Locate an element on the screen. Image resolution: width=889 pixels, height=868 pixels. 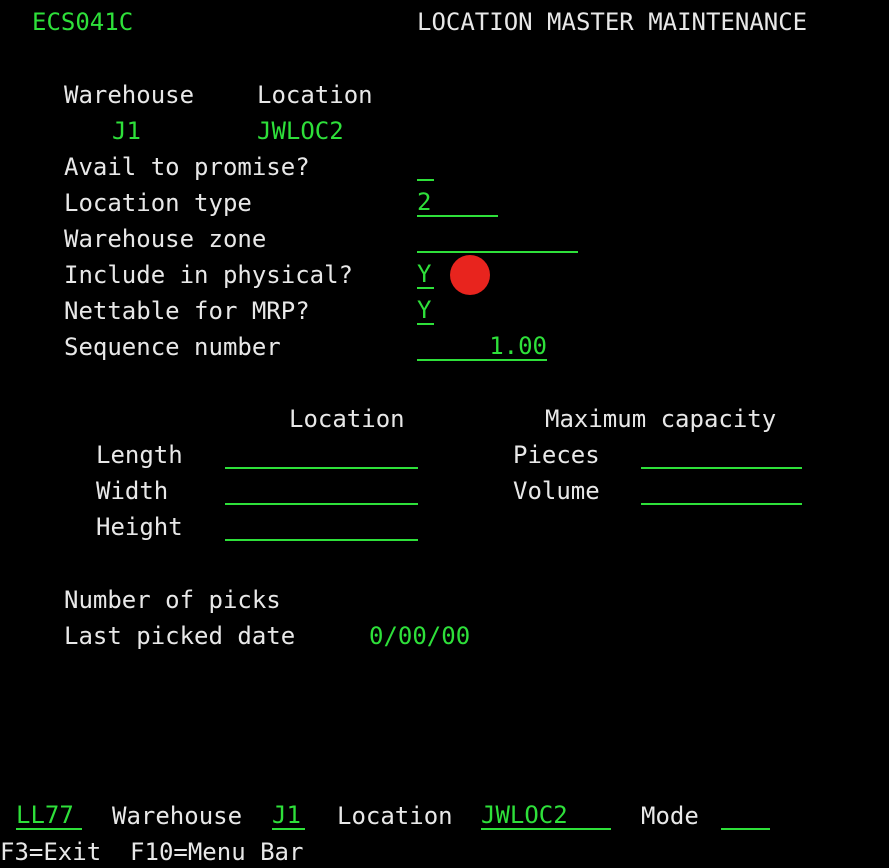
avail-to-promise-label: Avail to promise? is located at coordinates (187, 167).